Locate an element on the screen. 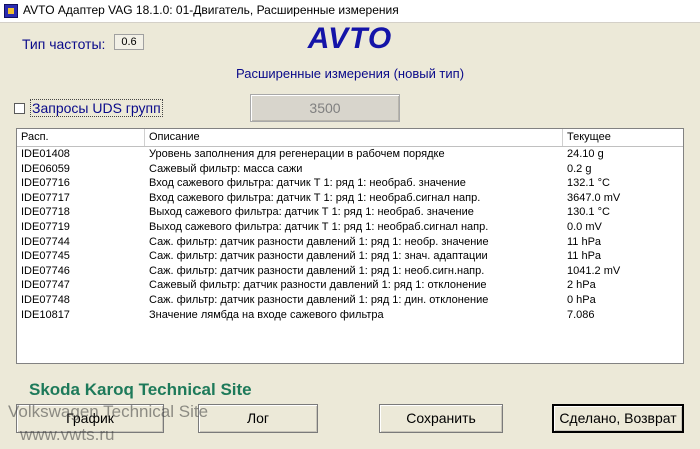 The height and width of the screenshot is (449, 700). app-logo: AVTO is located at coordinates (350, 38).